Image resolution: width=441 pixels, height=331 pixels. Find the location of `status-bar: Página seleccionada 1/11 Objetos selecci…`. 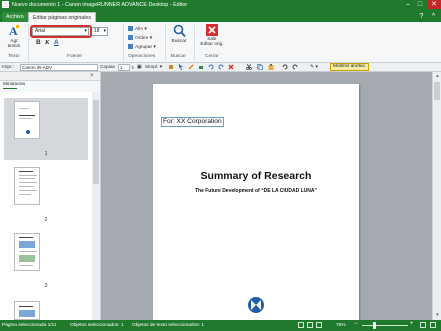

status-bar: Página seleccionada 1/11 Objetos selecci… is located at coordinates (220, 325).